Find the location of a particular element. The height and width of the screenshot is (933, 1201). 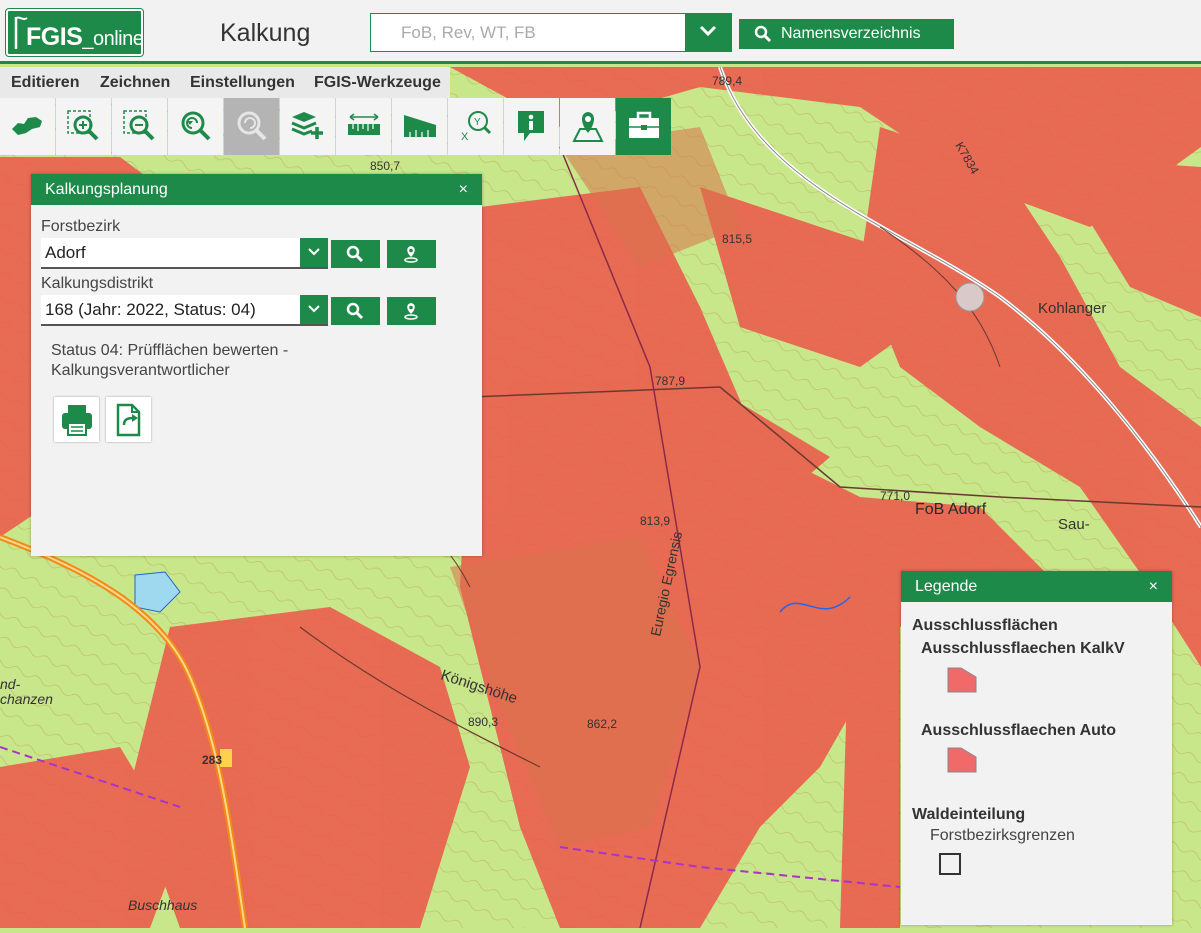

add-layers-icon is located at coordinates (307, 125).